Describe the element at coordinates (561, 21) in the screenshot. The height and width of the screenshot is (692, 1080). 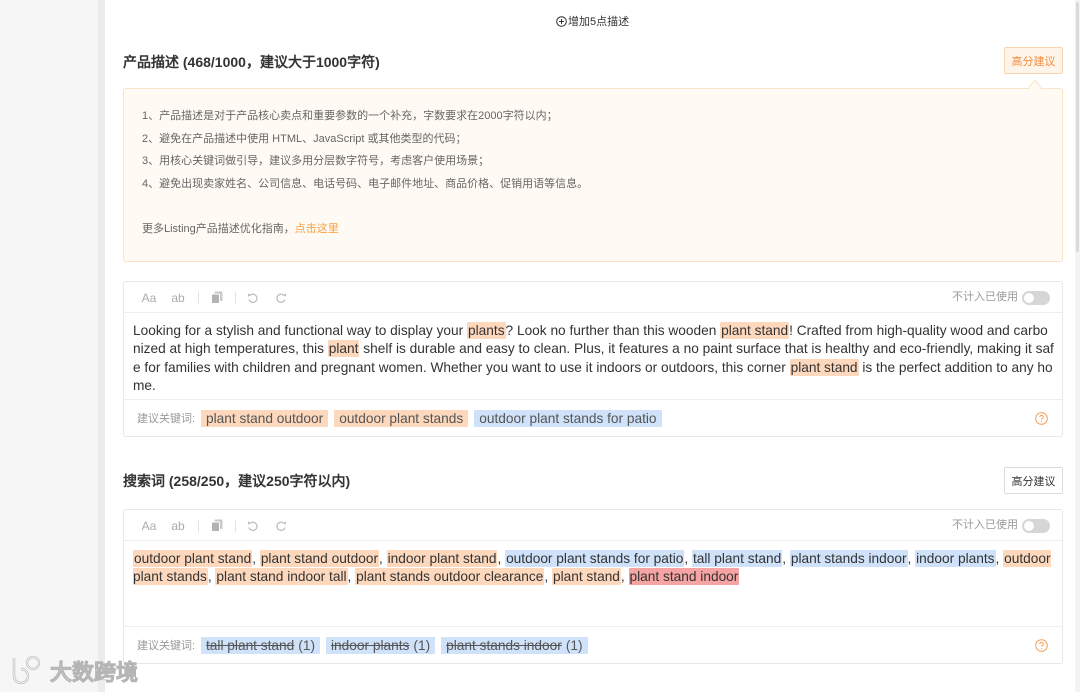
I see `plus-circle-icon` at that location.